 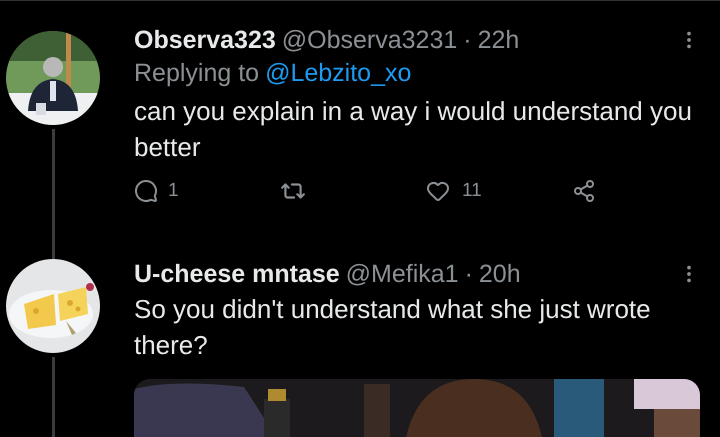 I want to click on tweet-text: So you didn't understand what she just wrote there?, so click(x=393, y=327).